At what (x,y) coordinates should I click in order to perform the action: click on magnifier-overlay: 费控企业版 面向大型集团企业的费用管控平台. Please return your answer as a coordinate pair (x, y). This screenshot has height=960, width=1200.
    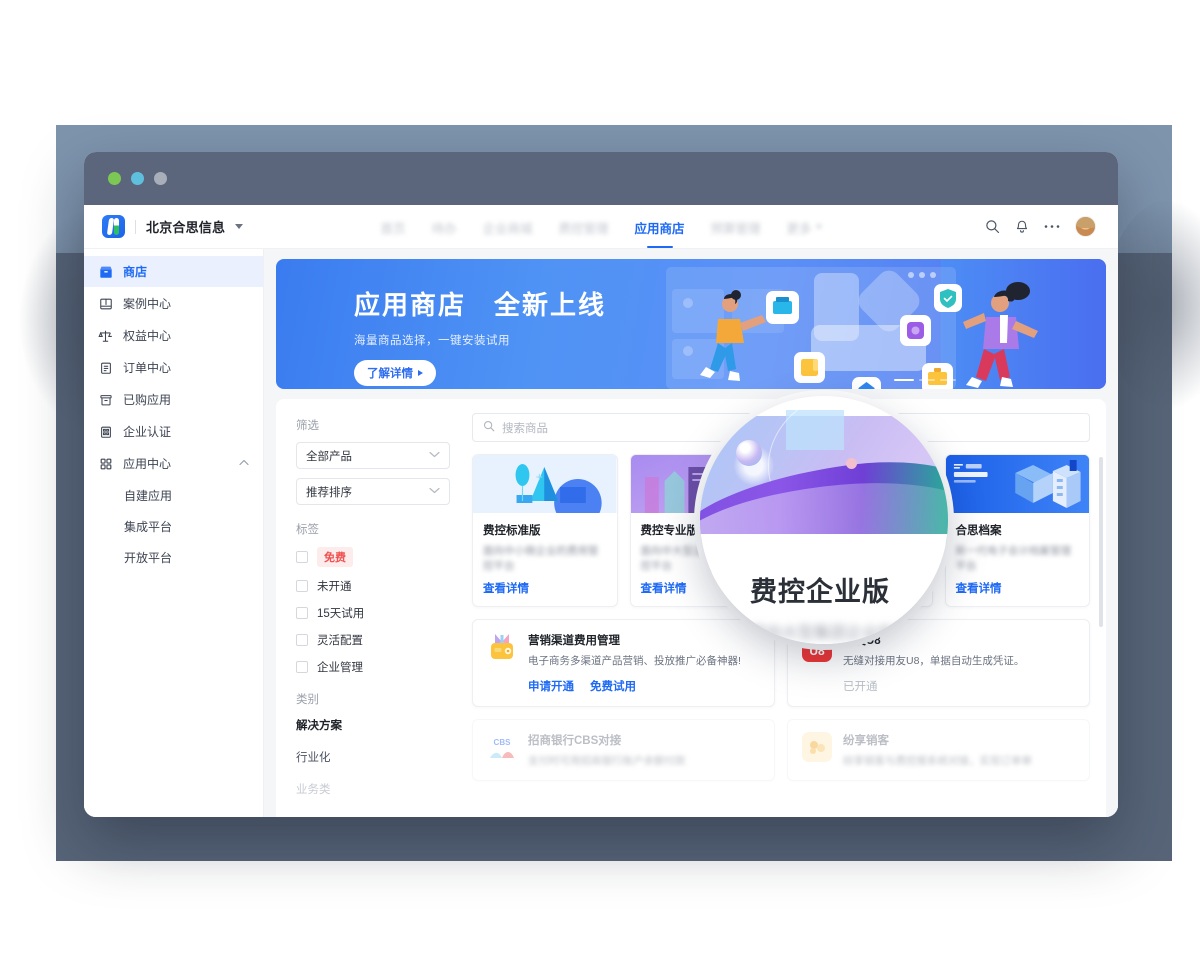
    Looking at the image, I should click on (824, 520).